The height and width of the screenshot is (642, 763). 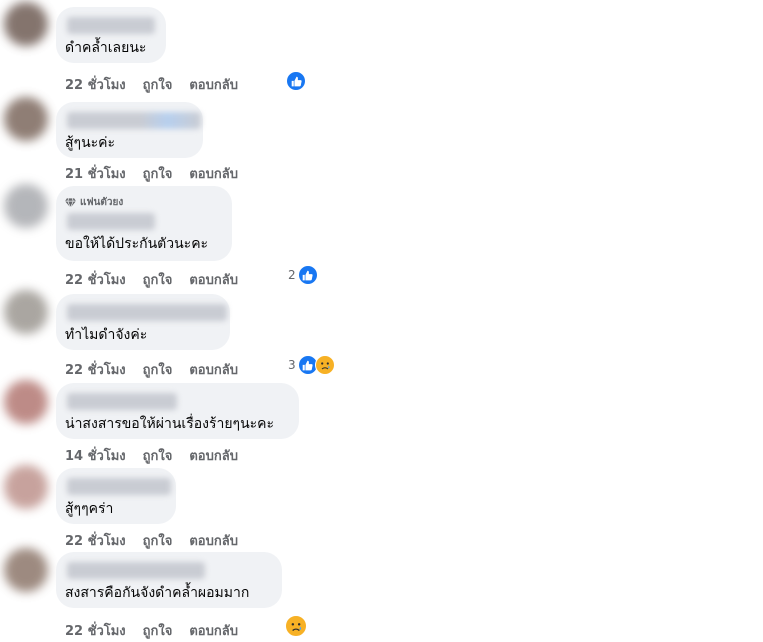 I want to click on comment-actions: 21 ชั่วโมง ถูกใจ ตอบกลับ, so click(x=151, y=173).